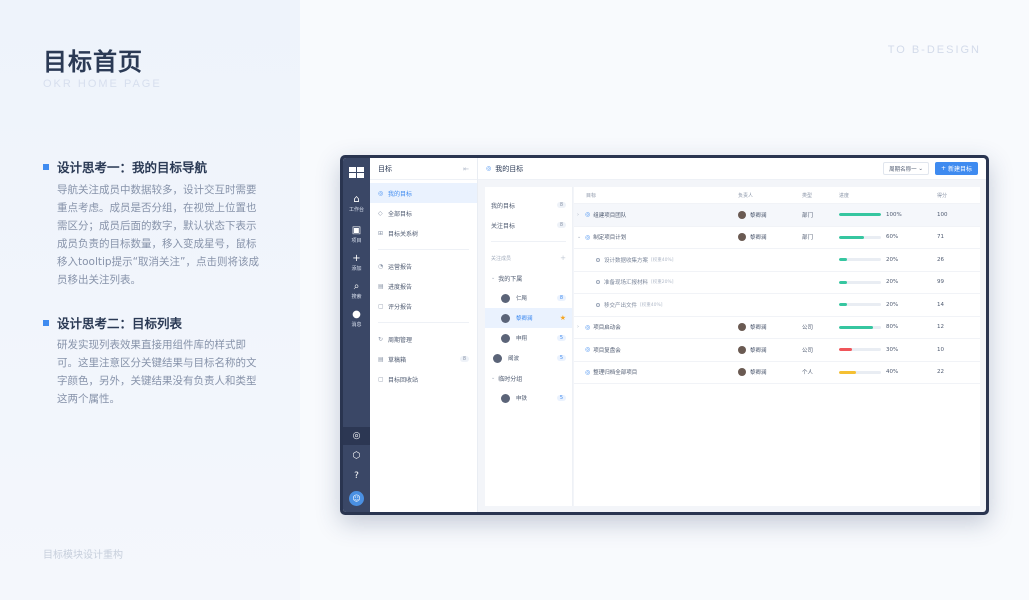 The image size is (1029, 600). I want to click on objective-row: ◎ 项目复盘会 黎卿澜 公司 30% 10, so click(777, 350).